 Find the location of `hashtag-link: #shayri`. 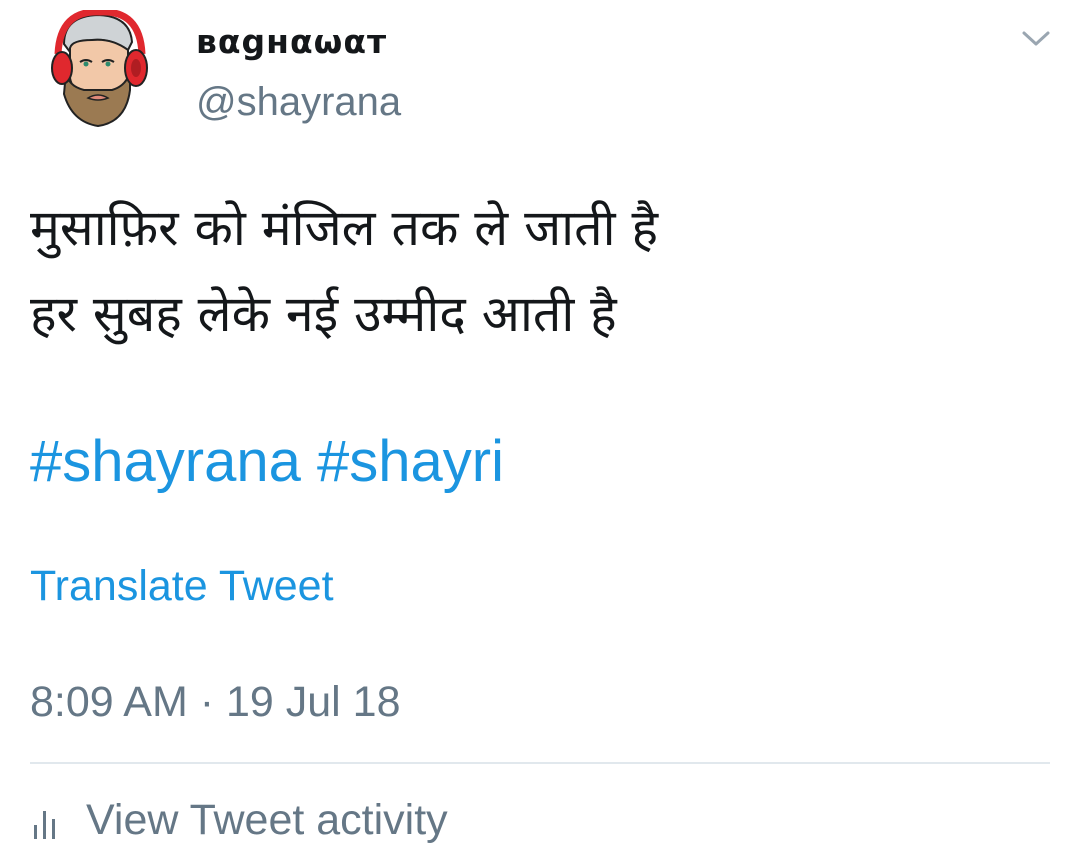

hashtag-link: #shayri is located at coordinates (410, 461).